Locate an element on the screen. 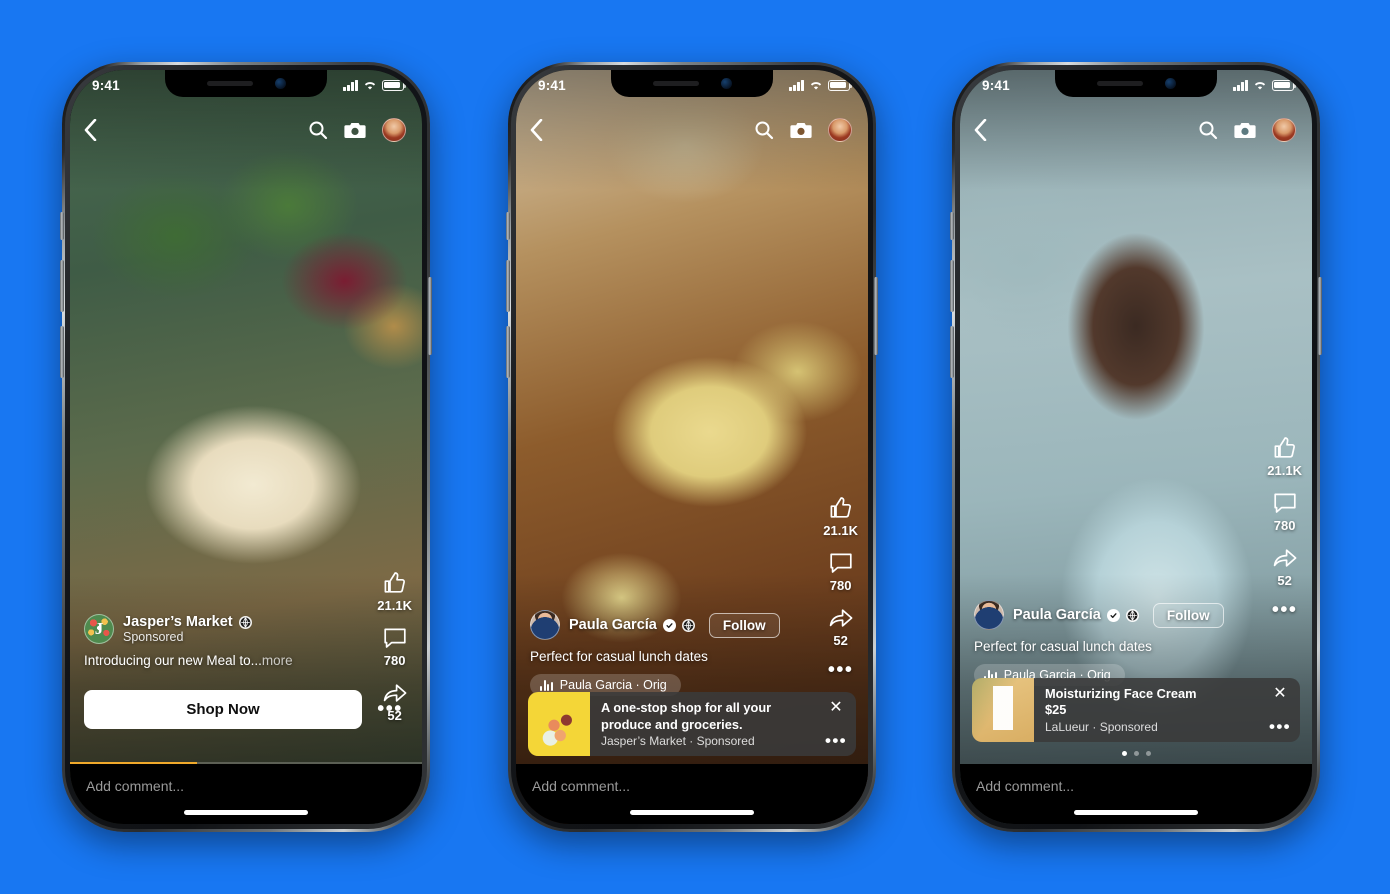  jaspers-market-logo is located at coordinates (99, 629).